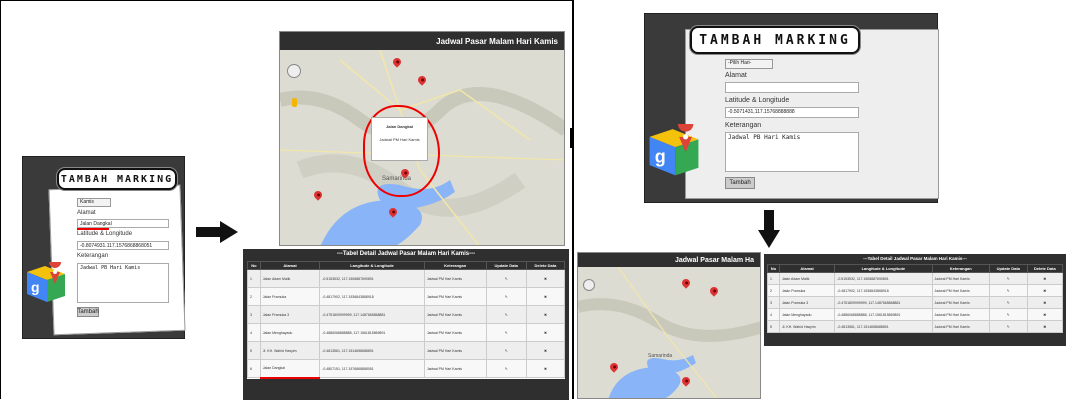 Image resolution: width=1066 pixels, height=400 pixels. What do you see at coordinates (792, 112) in the screenshot?
I see `latlng-input: -0.5071431,117.15768888888` at bounding box center [792, 112].